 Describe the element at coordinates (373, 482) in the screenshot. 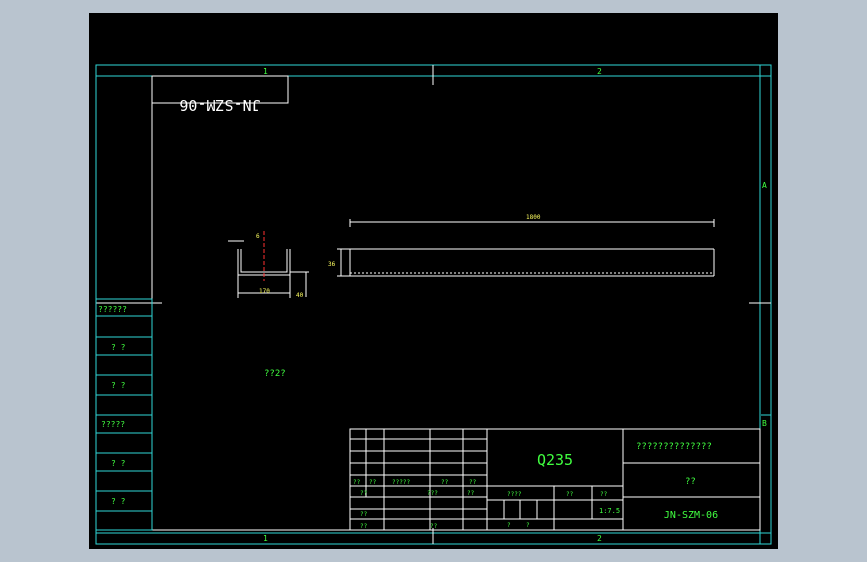

I see `sign-row-2: ??` at that location.